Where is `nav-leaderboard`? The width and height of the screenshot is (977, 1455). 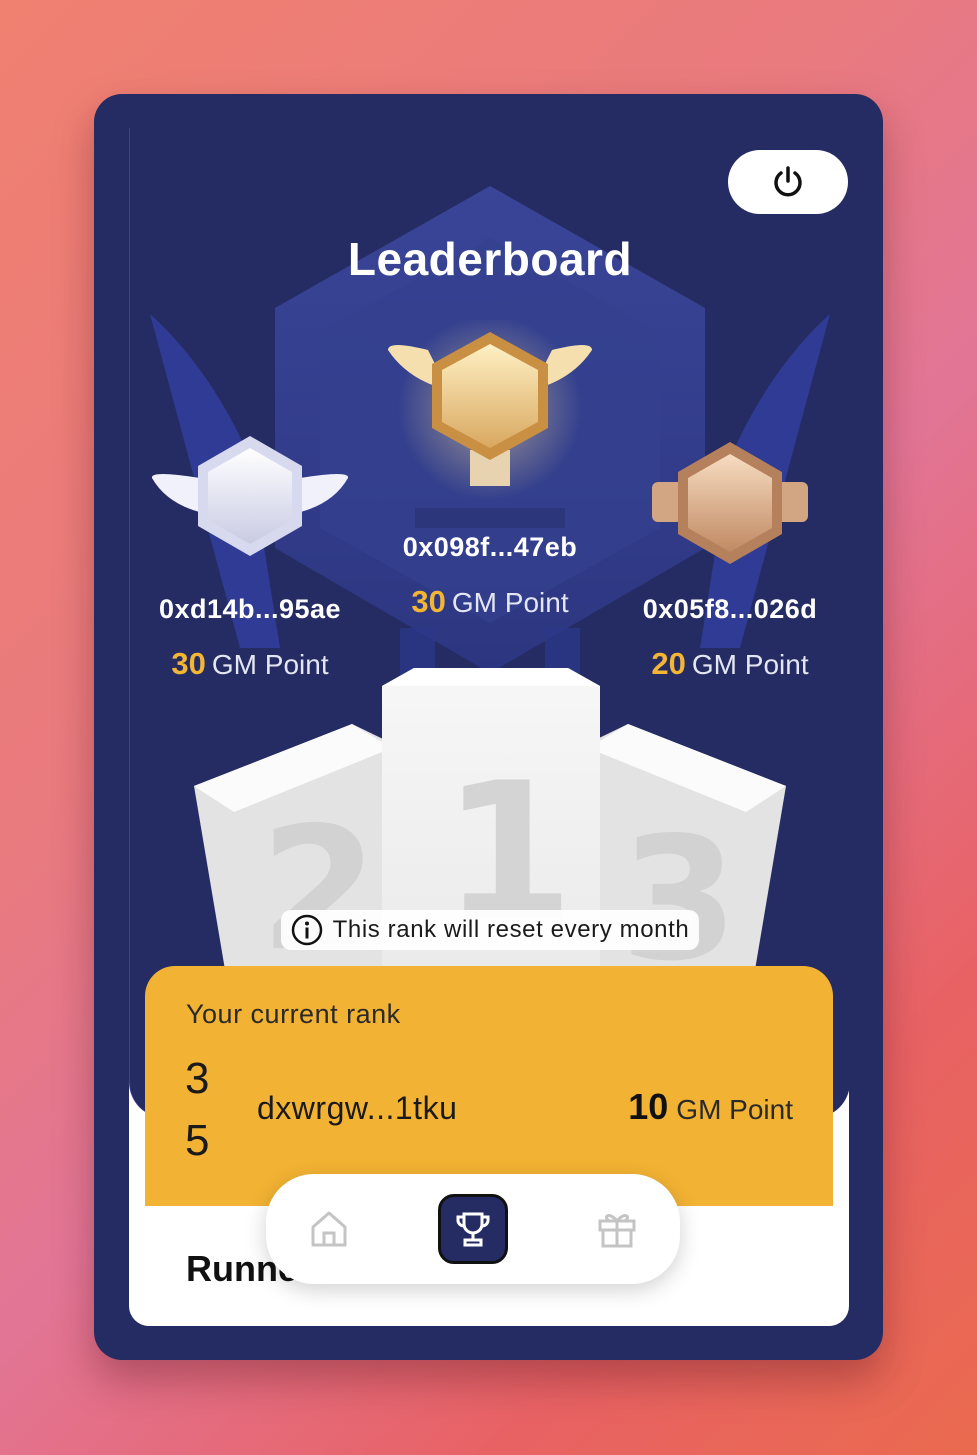
nav-leaderboard is located at coordinates (473, 1229).